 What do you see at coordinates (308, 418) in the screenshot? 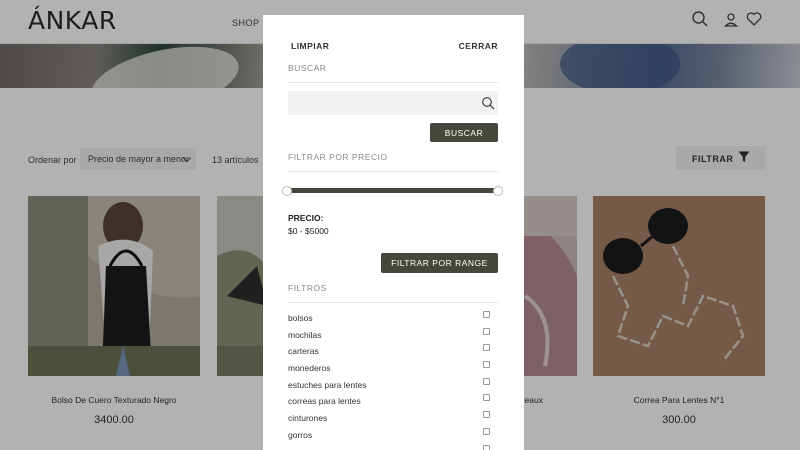
I see `filter-label: cinturones` at bounding box center [308, 418].